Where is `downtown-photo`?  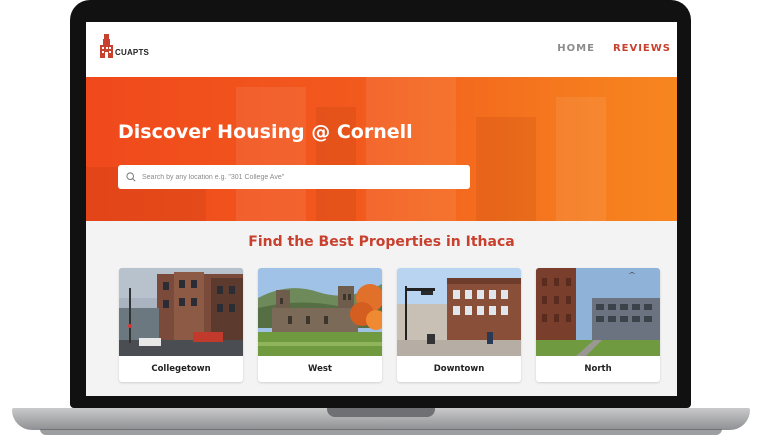 downtown-photo is located at coordinates (459, 312).